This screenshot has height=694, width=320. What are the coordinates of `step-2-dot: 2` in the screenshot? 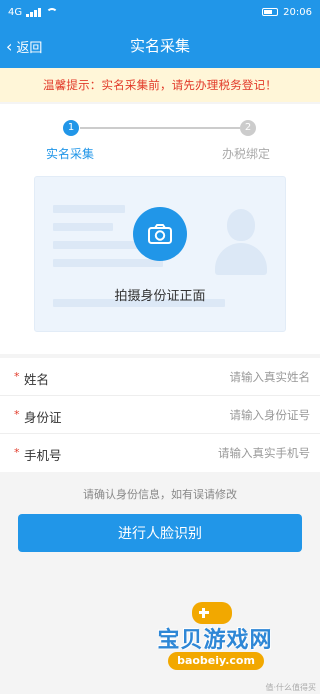 It's located at (248, 128).